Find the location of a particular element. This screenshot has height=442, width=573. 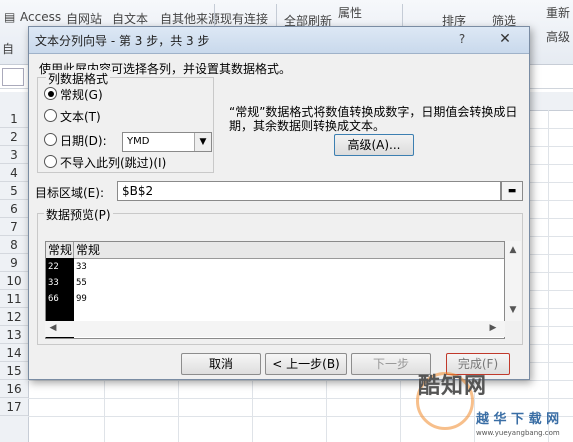

watermark-url: www.yueyangbang.com is located at coordinates (518, 433).